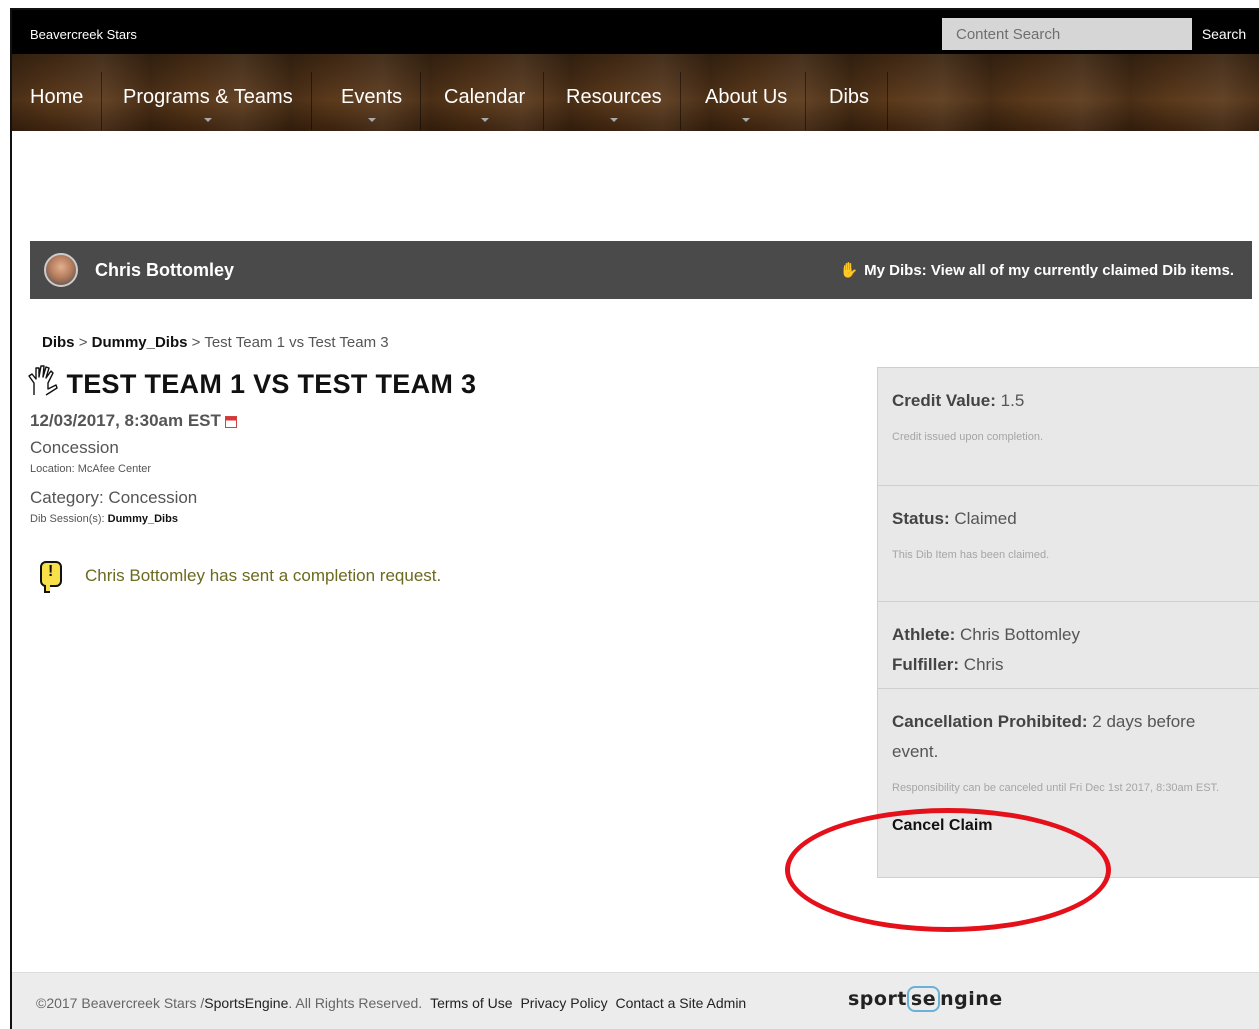  I want to click on nav-programs-teams-label: Programs & Teams, so click(208, 97).